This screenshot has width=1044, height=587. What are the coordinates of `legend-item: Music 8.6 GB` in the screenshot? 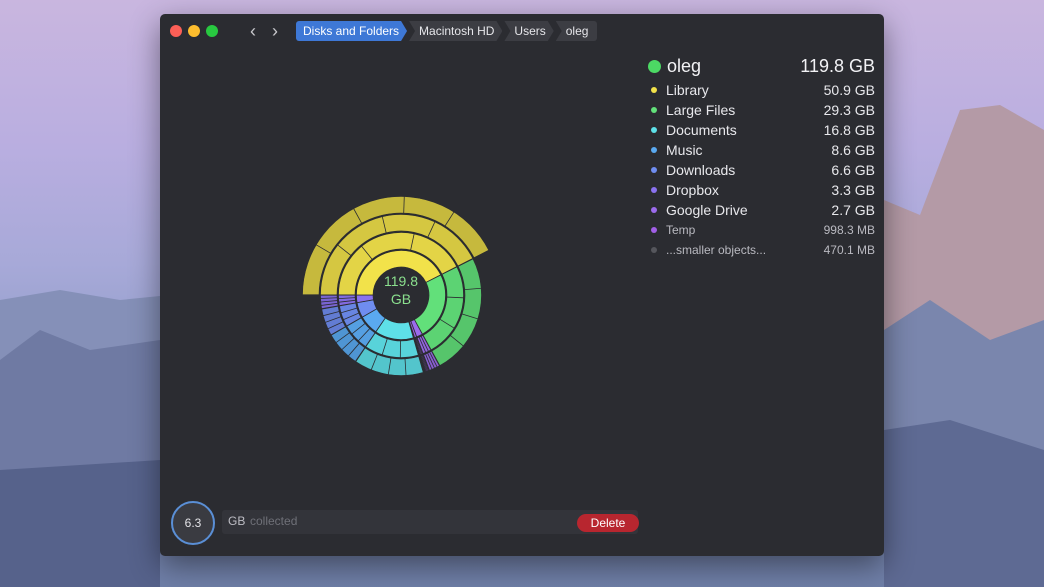 It's located at (760, 150).